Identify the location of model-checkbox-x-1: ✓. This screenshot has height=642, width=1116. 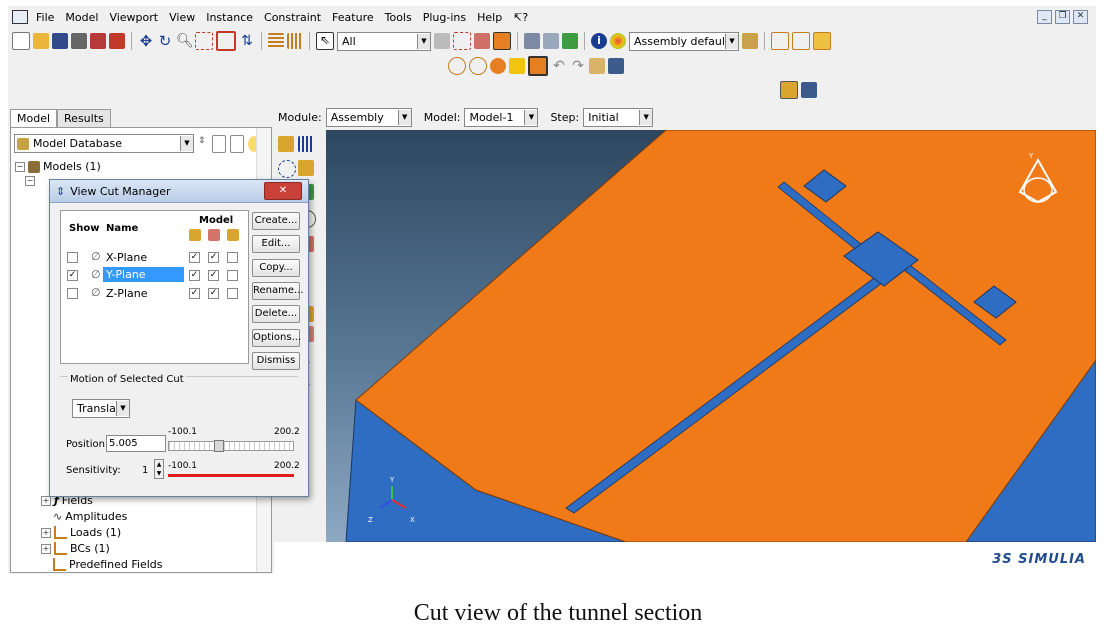
(194, 257).